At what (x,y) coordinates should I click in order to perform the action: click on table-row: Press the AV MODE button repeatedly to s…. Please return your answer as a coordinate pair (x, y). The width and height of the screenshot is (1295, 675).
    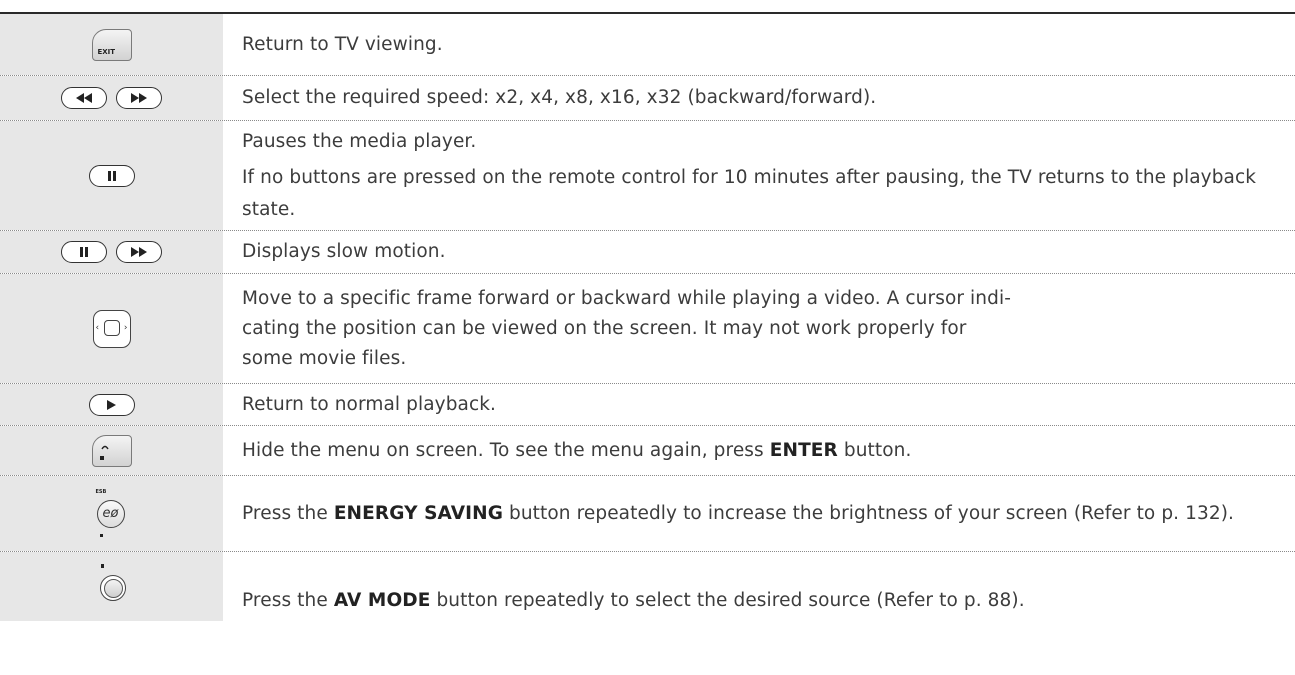
    Looking at the image, I should click on (647, 586).